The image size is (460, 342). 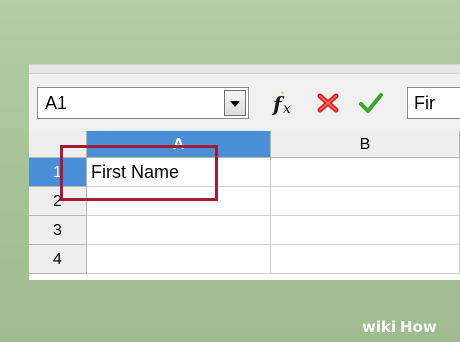 I want to click on fx-icon: f x, so click(x=285, y=103).